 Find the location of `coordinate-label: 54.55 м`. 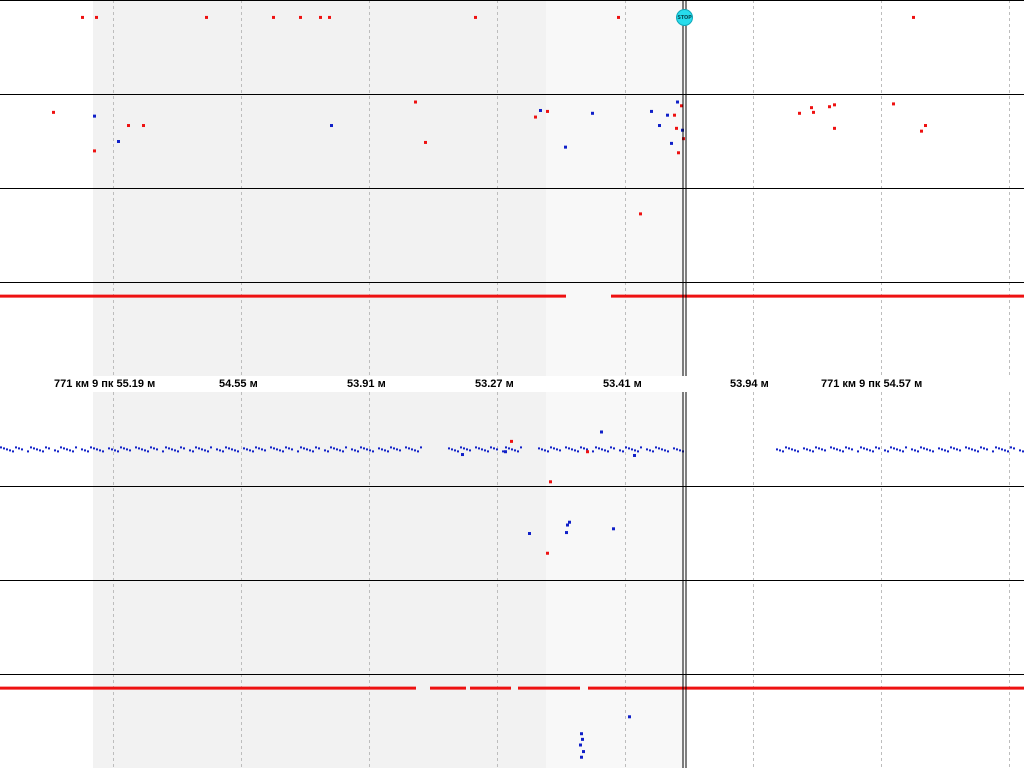

coordinate-label: 54.55 м is located at coordinates (238, 384).